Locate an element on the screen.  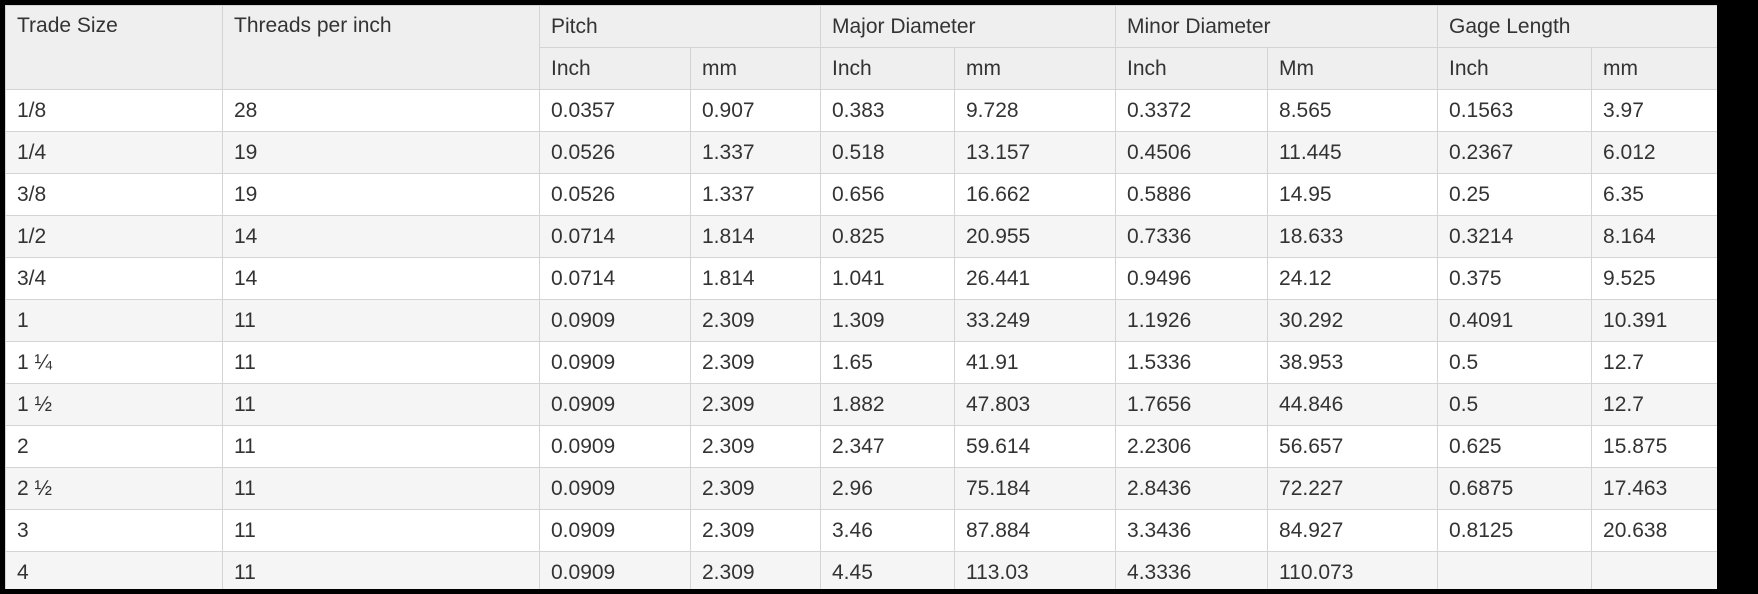
cell-minor-inch: 1.7656 is located at coordinates (1192, 404).